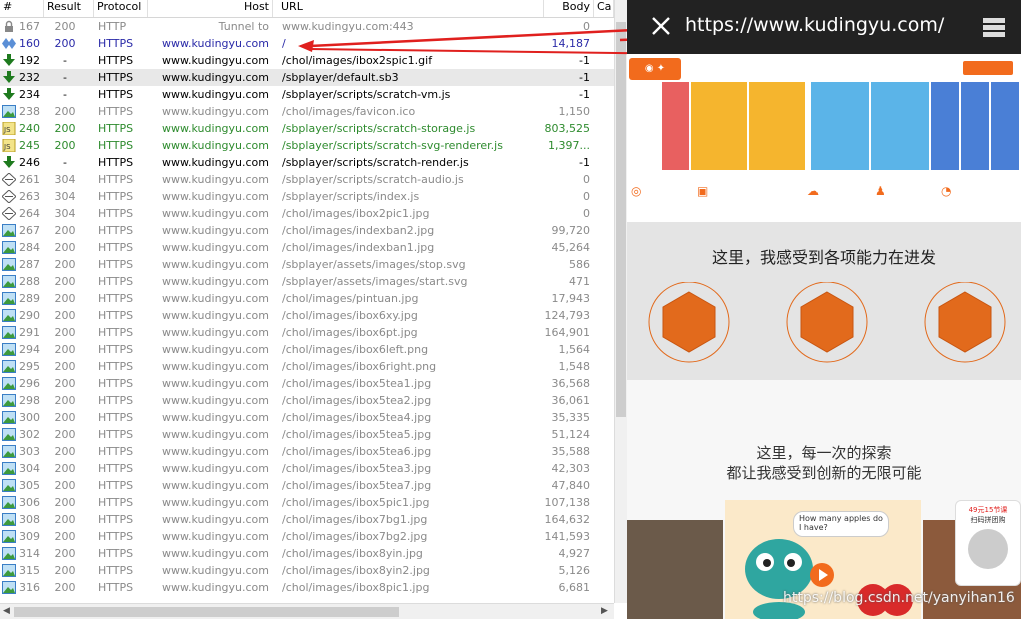 Image resolution: width=1021 pixels, height=619 pixels. I want to click on address-bar: https://www.kudingyu.com/, so click(814, 25).